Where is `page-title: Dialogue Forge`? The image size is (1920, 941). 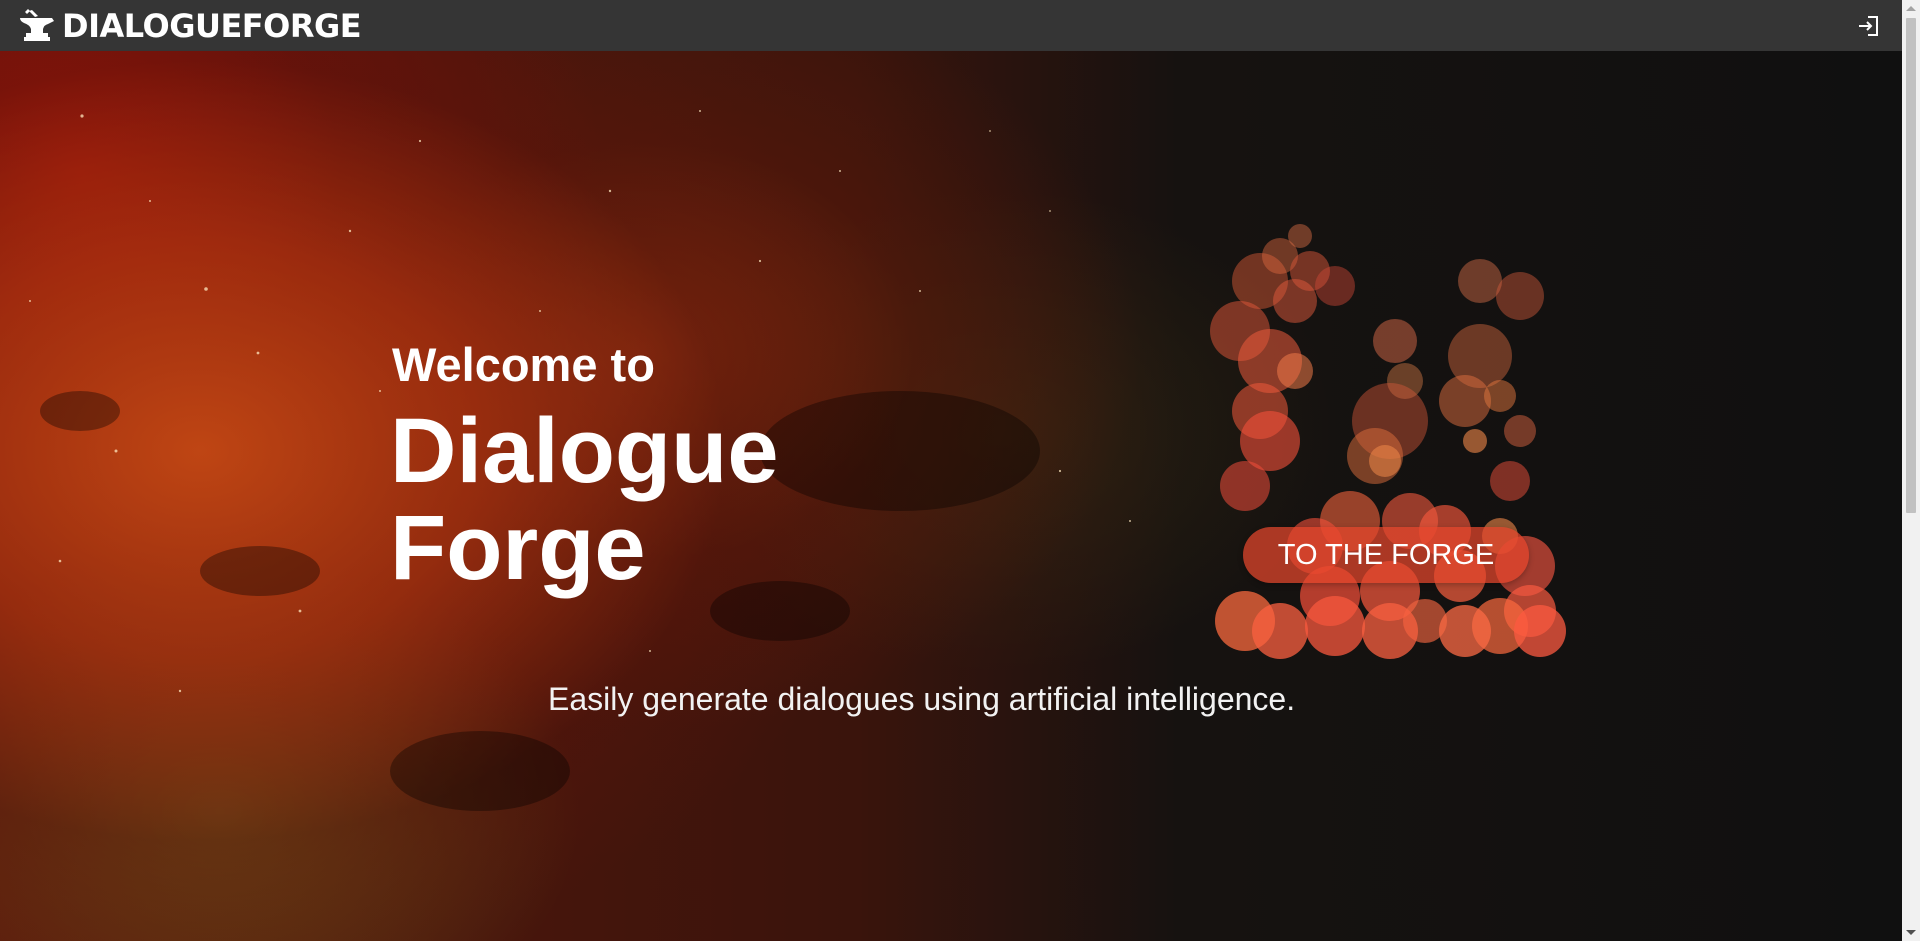
page-title: Dialogue Forge is located at coordinates (650, 500).